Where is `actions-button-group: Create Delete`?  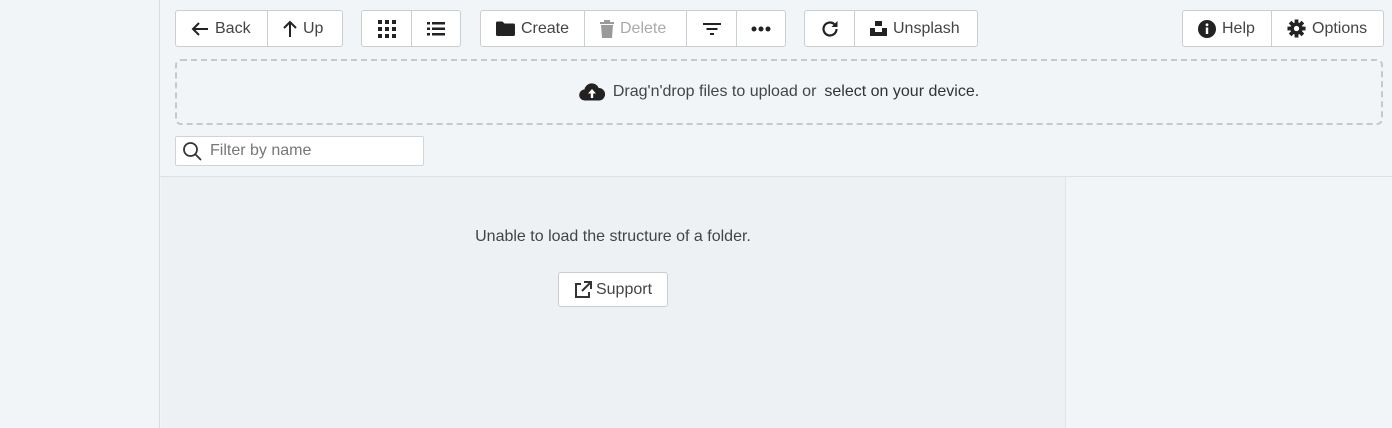 actions-button-group: Create Delete is located at coordinates (633, 28).